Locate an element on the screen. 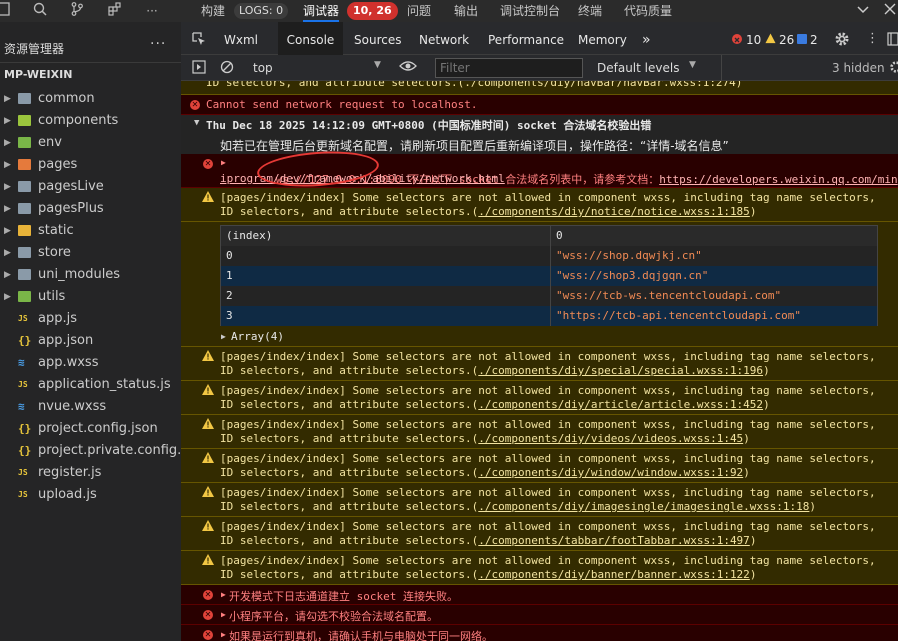 The image size is (898, 641). log-levels-value: Default levels is located at coordinates (638, 68).